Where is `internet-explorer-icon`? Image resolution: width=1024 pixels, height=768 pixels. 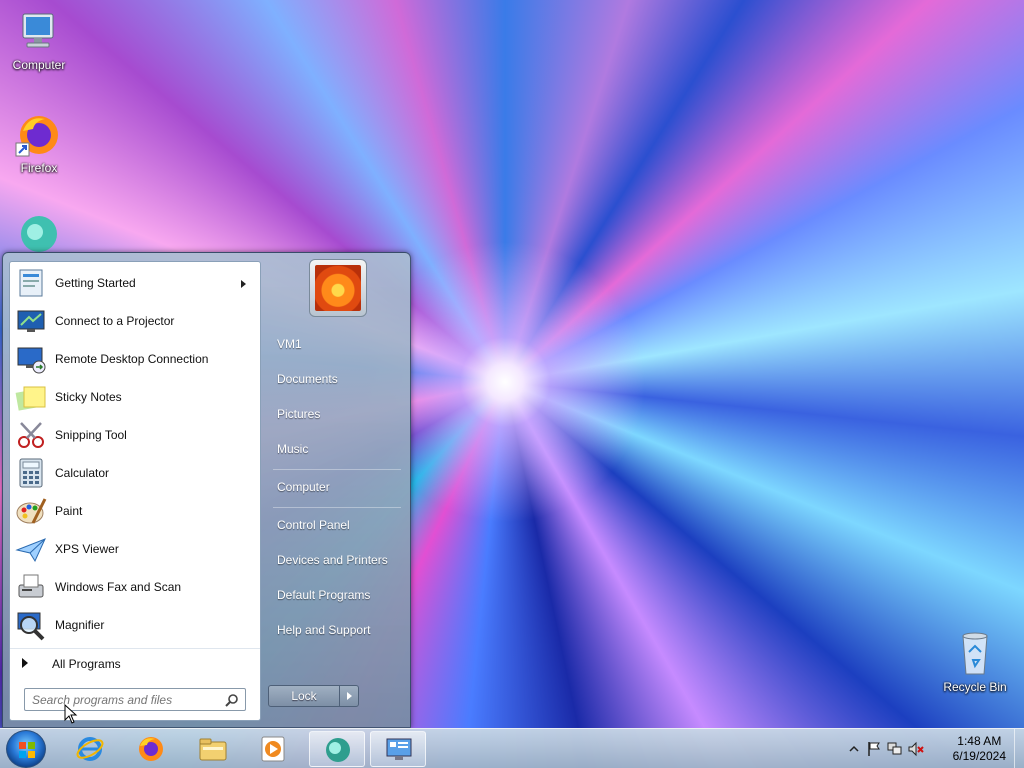 internet-explorer-icon is located at coordinates (90, 749).